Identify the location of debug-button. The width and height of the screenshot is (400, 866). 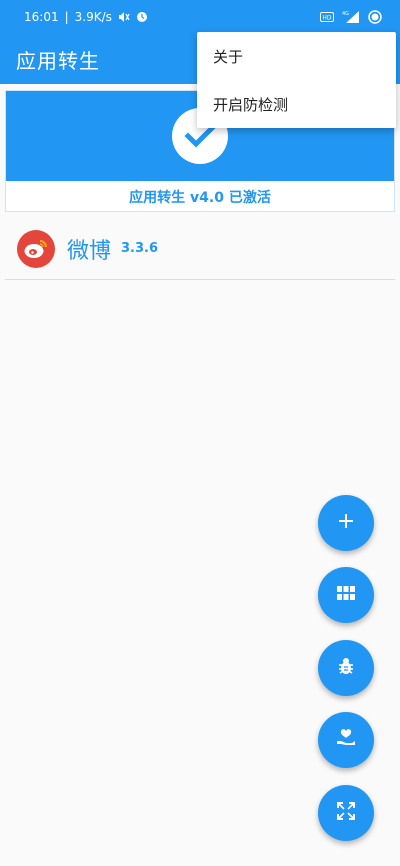
(346, 668).